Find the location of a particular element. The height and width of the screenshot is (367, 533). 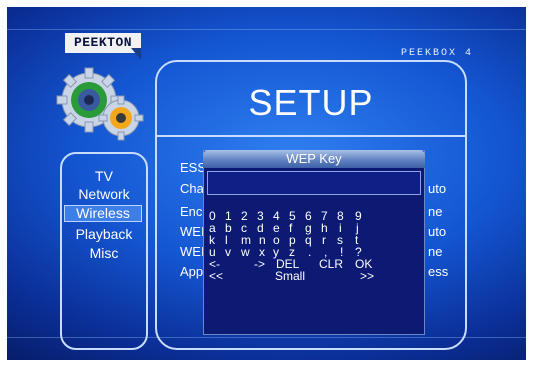

setting-value-wep-2: ne is located at coordinates (435, 251).